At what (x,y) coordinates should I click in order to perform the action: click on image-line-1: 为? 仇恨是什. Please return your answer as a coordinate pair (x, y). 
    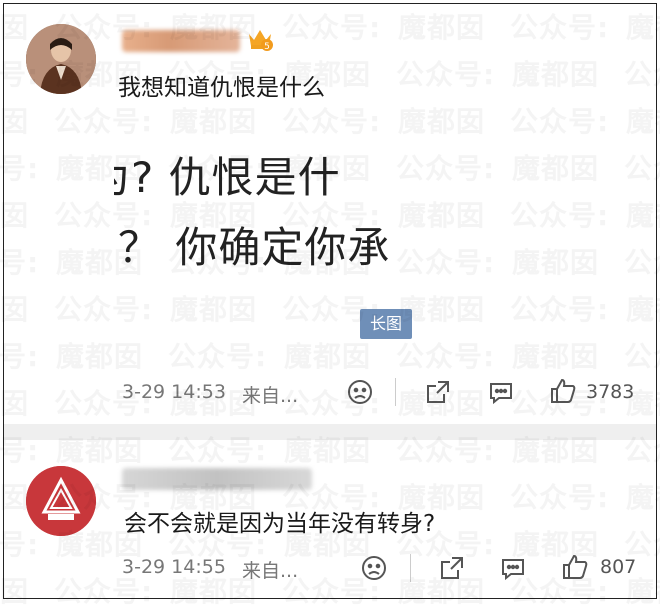
    Looking at the image, I should click on (227, 177).